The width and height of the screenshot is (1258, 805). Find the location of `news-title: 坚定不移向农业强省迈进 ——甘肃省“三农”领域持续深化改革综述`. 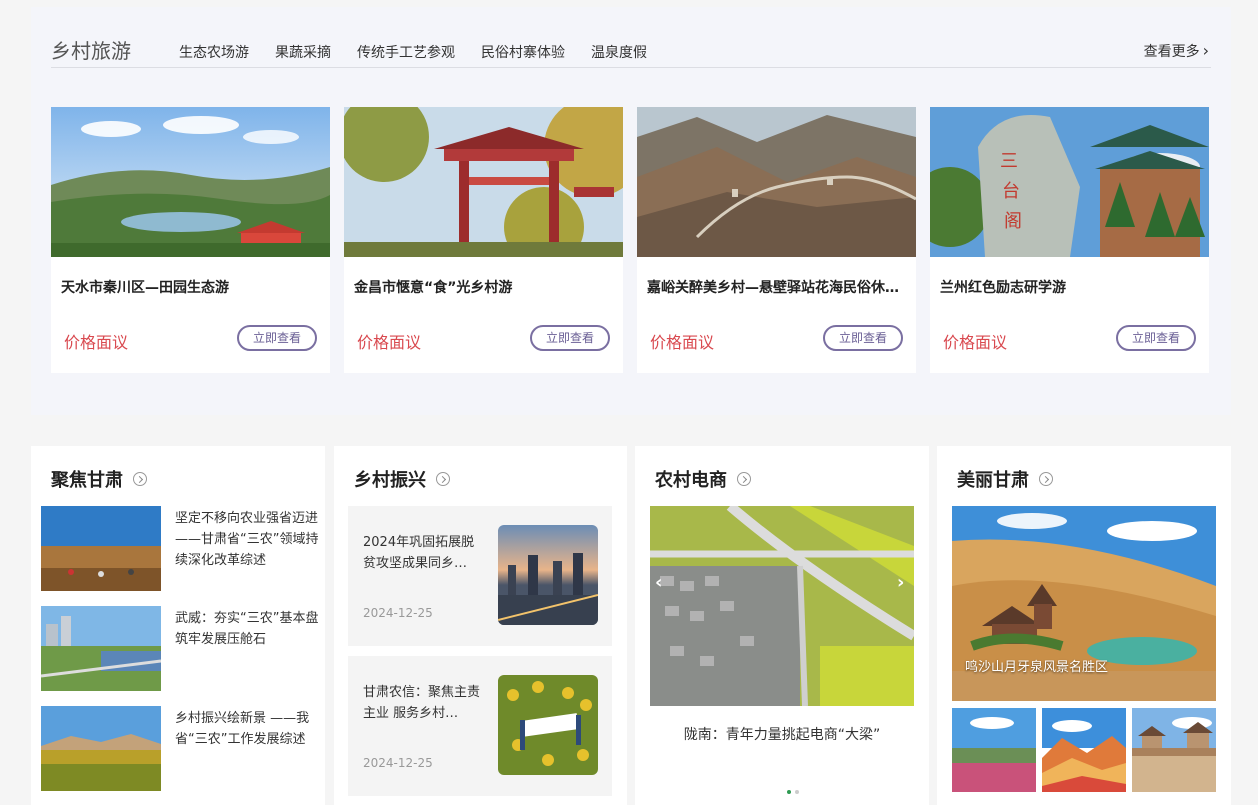

news-title: 坚定不移向农业强省迈进 ——甘肃省“三农”领域持续深化改革综述 is located at coordinates (247, 539).